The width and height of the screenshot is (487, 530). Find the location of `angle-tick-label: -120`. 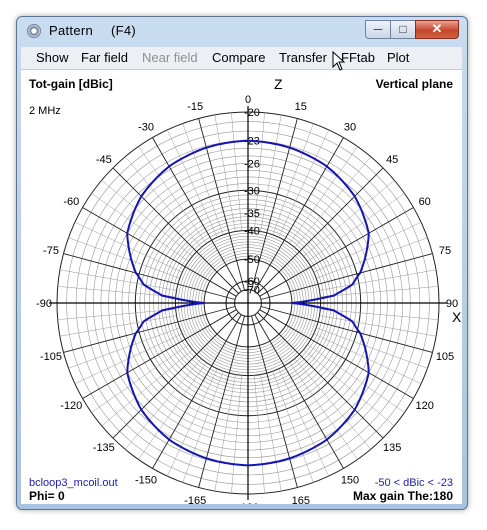

angle-tick-label: -120 is located at coordinates (71, 406).